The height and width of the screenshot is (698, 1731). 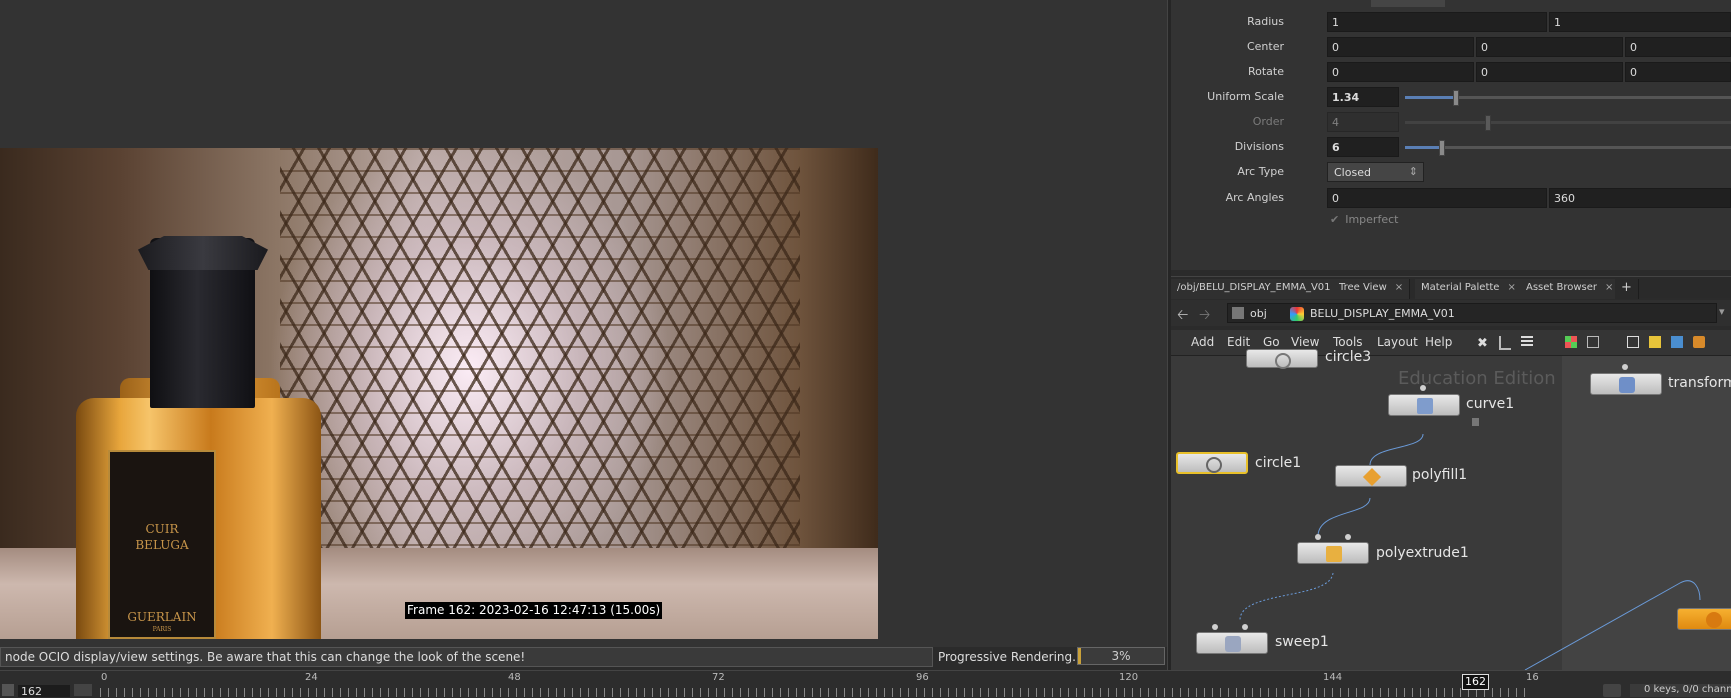 What do you see at coordinates (815, 692) in the screenshot?
I see `timeline-ticks` at bounding box center [815, 692].